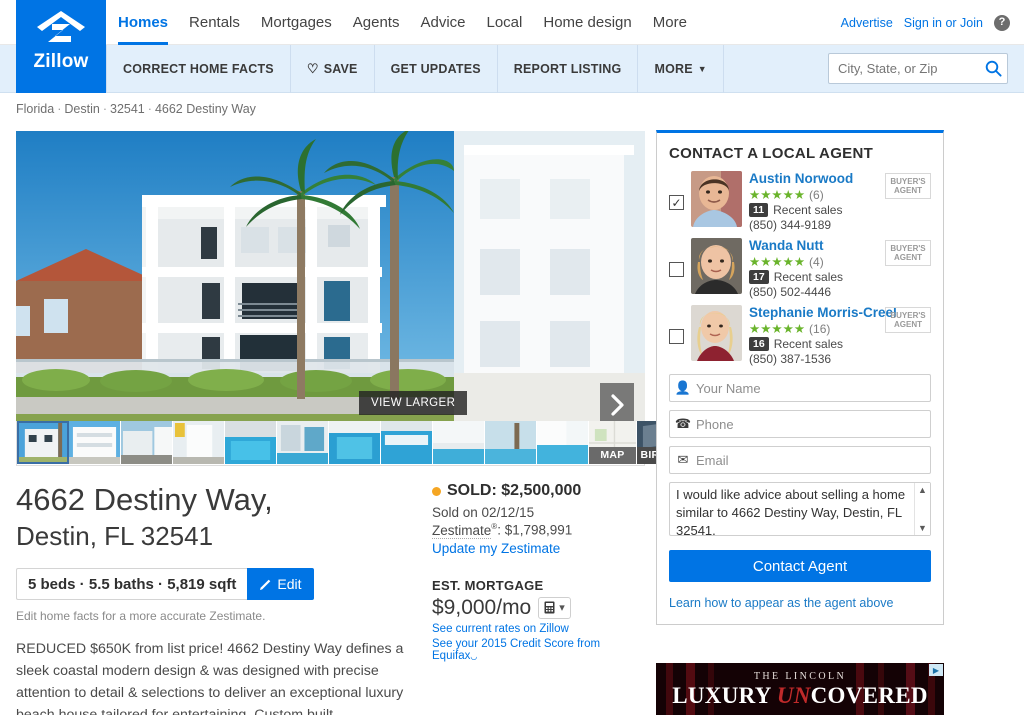 The height and width of the screenshot is (715, 1024). I want to click on mortgage-calculator-button: ▾, so click(554, 607).